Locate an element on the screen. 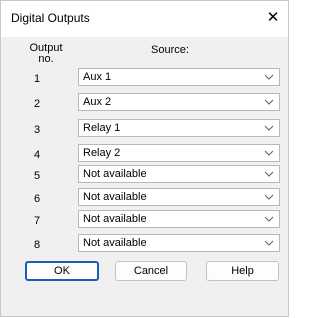  output-row-4: 4 Relay 2 is located at coordinates (144, 154).